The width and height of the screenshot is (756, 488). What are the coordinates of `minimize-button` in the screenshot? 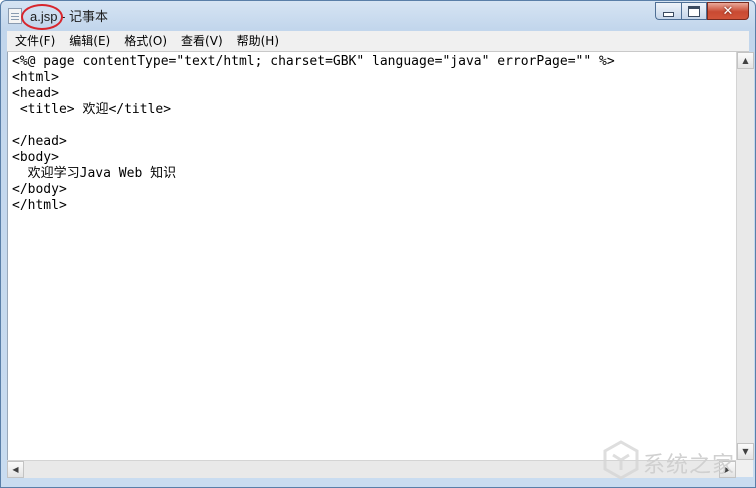 It's located at (668, 11).